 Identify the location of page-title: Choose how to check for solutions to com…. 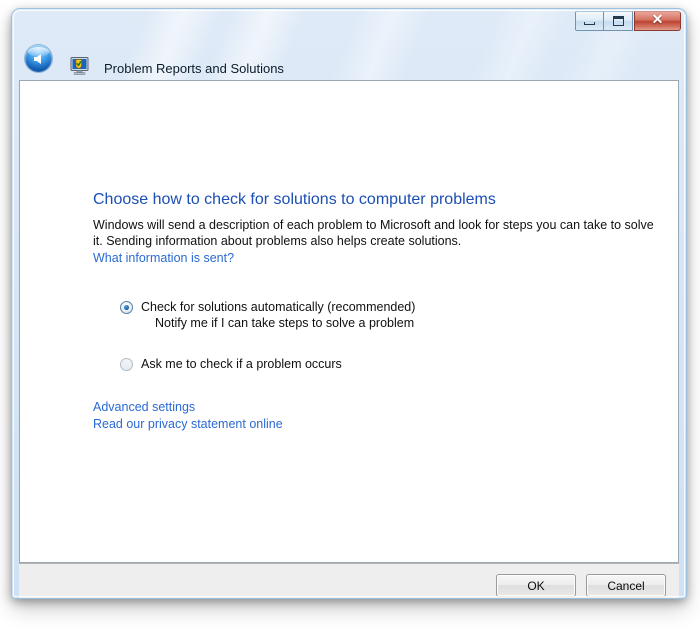
(294, 199).